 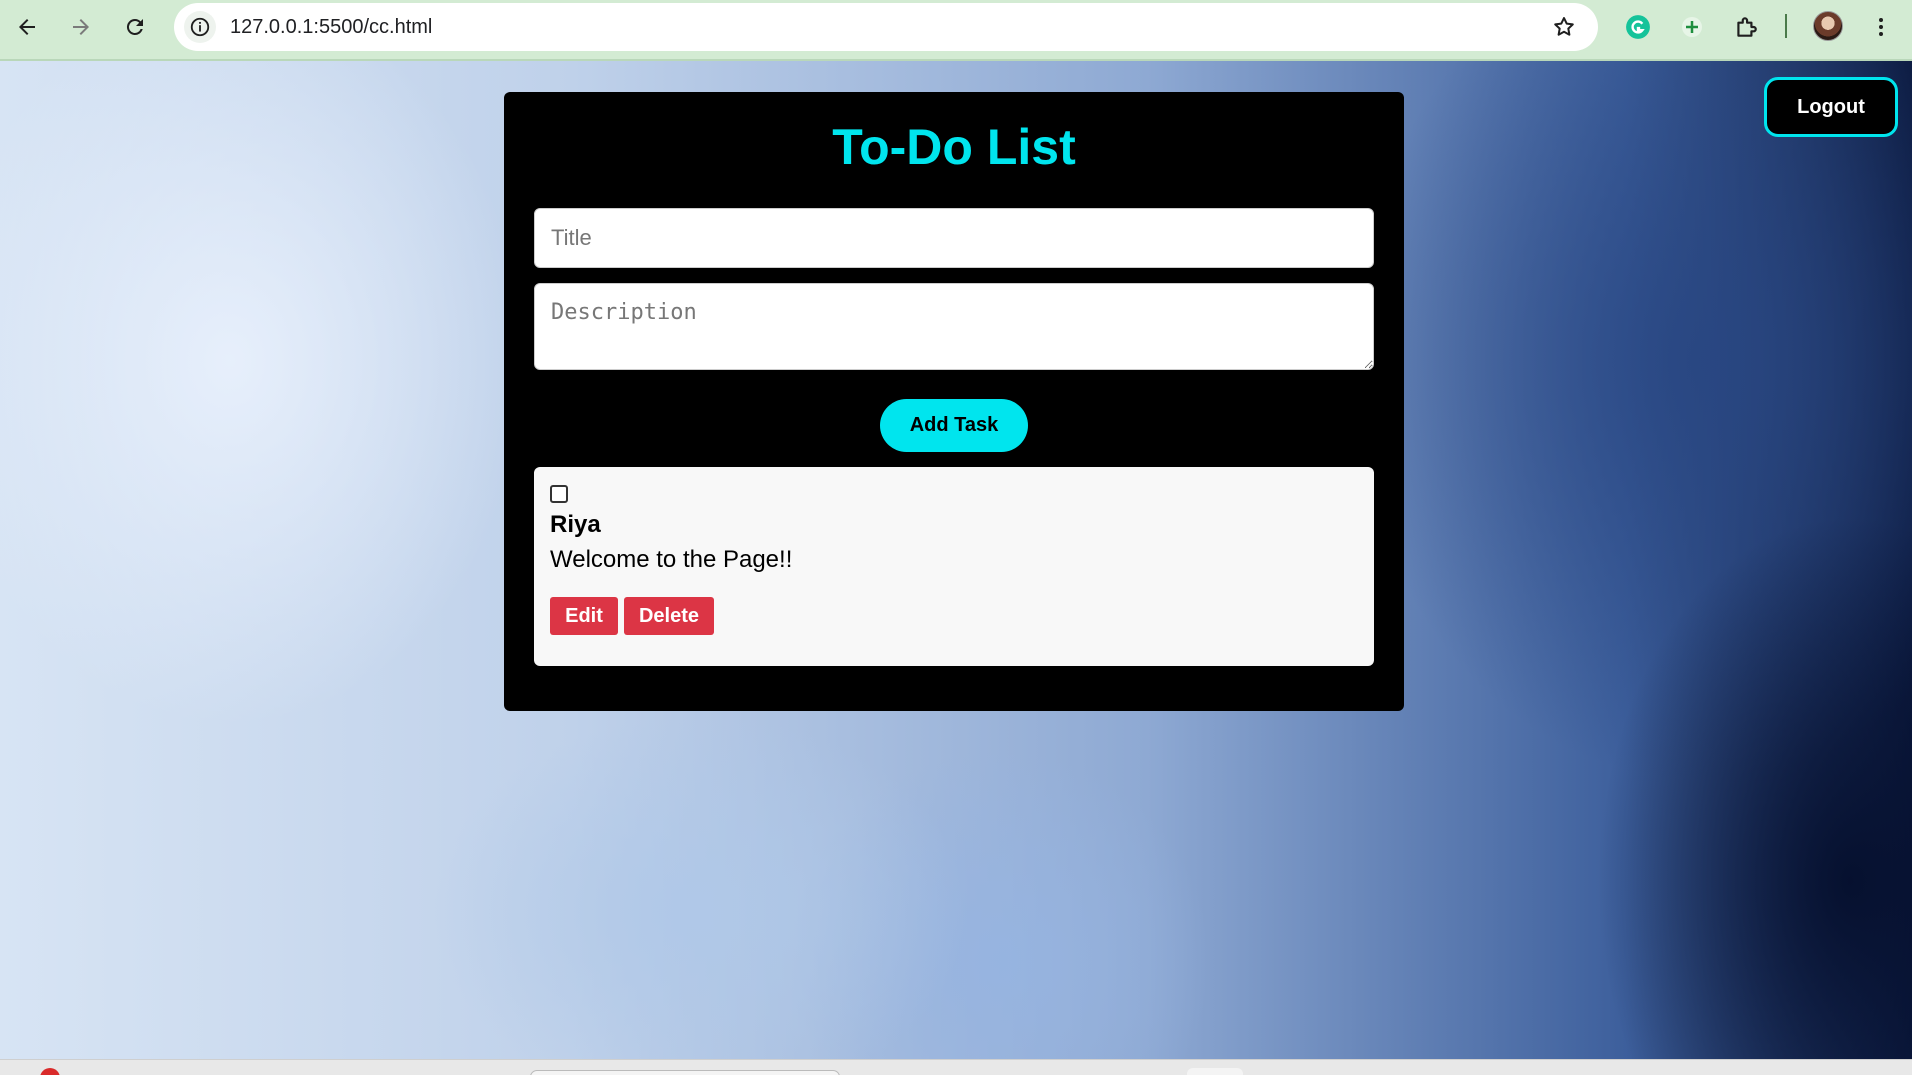 What do you see at coordinates (1831, 107) in the screenshot?
I see `logout-button: Logout` at bounding box center [1831, 107].